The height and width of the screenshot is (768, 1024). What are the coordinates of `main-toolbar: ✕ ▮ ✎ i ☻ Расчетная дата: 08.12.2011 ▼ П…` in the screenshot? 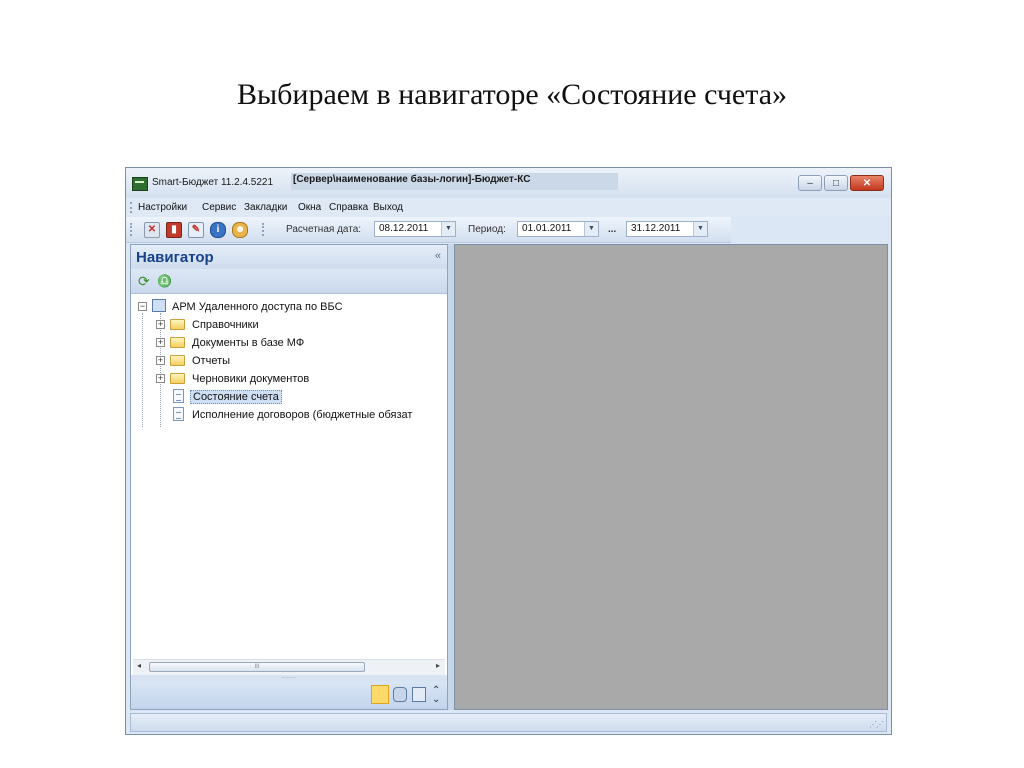 It's located at (428, 230).